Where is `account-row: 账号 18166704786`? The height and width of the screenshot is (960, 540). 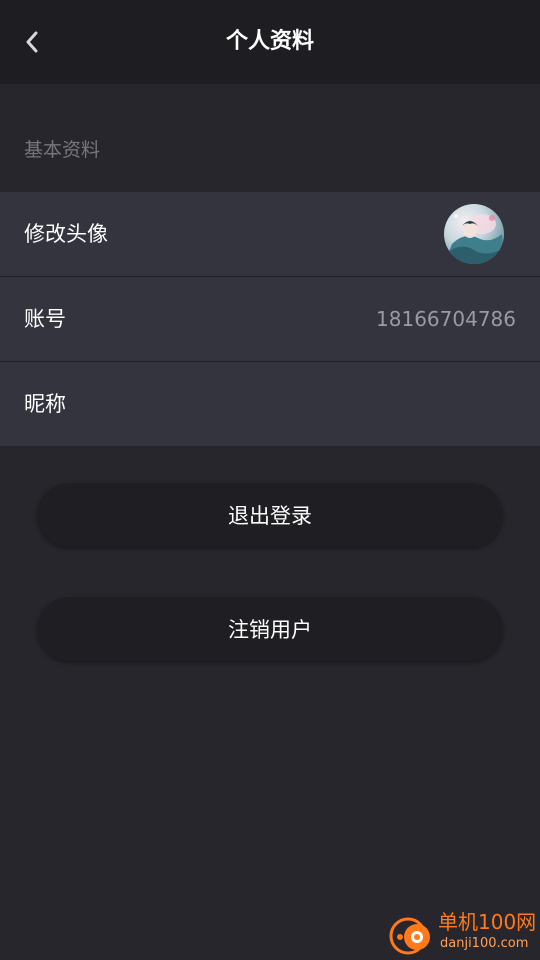 account-row: 账号 18166704786 is located at coordinates (270, 319).